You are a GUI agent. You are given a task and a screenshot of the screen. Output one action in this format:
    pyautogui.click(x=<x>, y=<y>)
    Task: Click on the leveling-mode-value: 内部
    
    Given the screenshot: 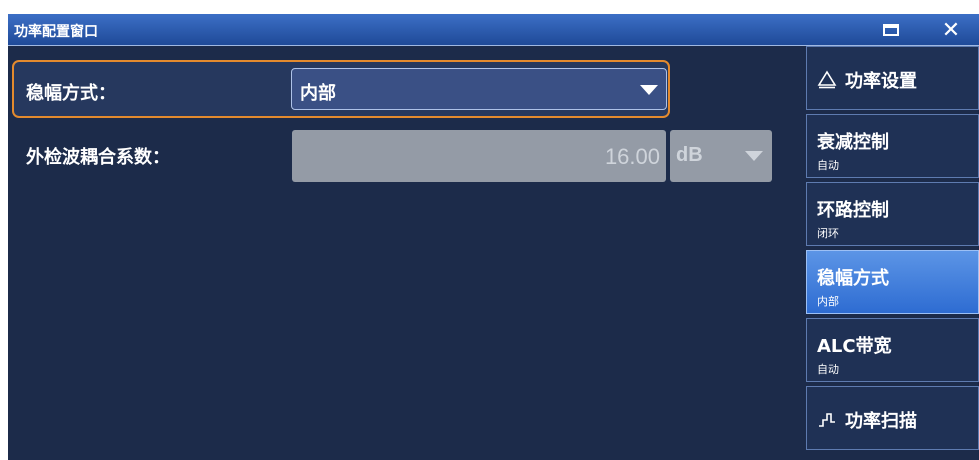 What is the action you would take?
    pyautogui.click(x=318, y=93)
    